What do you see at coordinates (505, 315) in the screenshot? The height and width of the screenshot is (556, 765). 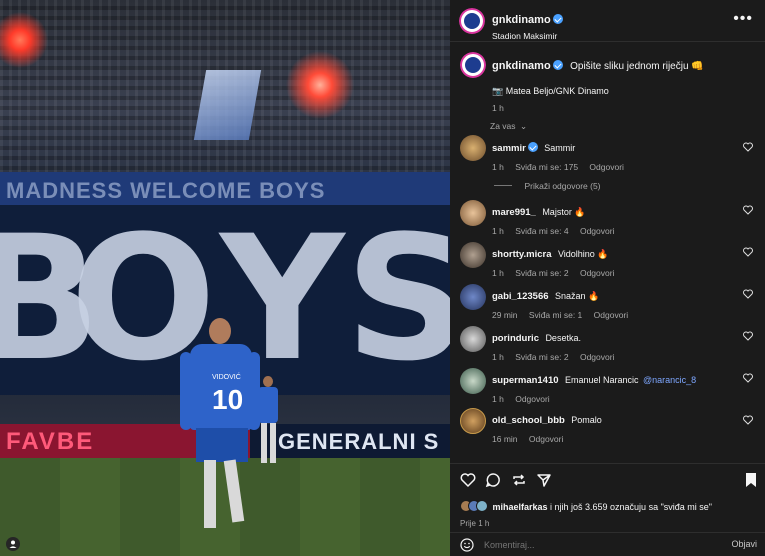 I see `comment-time: 29 min` at bounding box center [505, 315].